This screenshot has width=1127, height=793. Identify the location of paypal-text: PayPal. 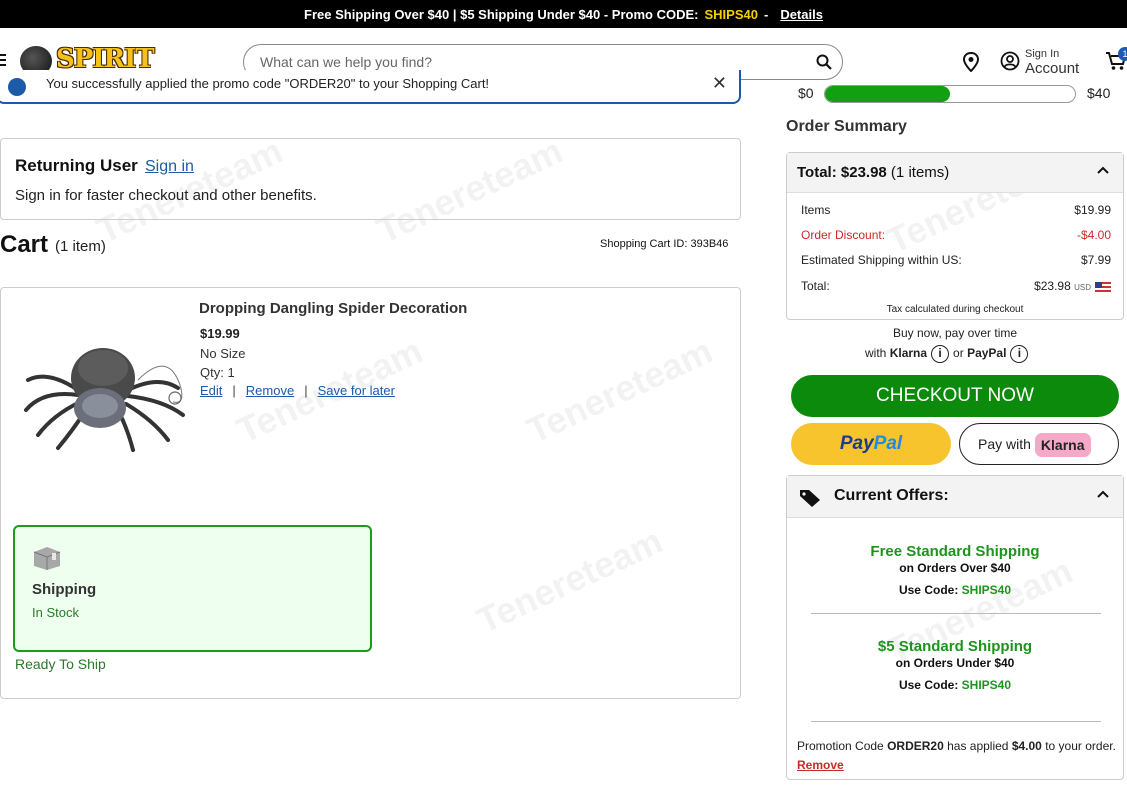
(987, 353).